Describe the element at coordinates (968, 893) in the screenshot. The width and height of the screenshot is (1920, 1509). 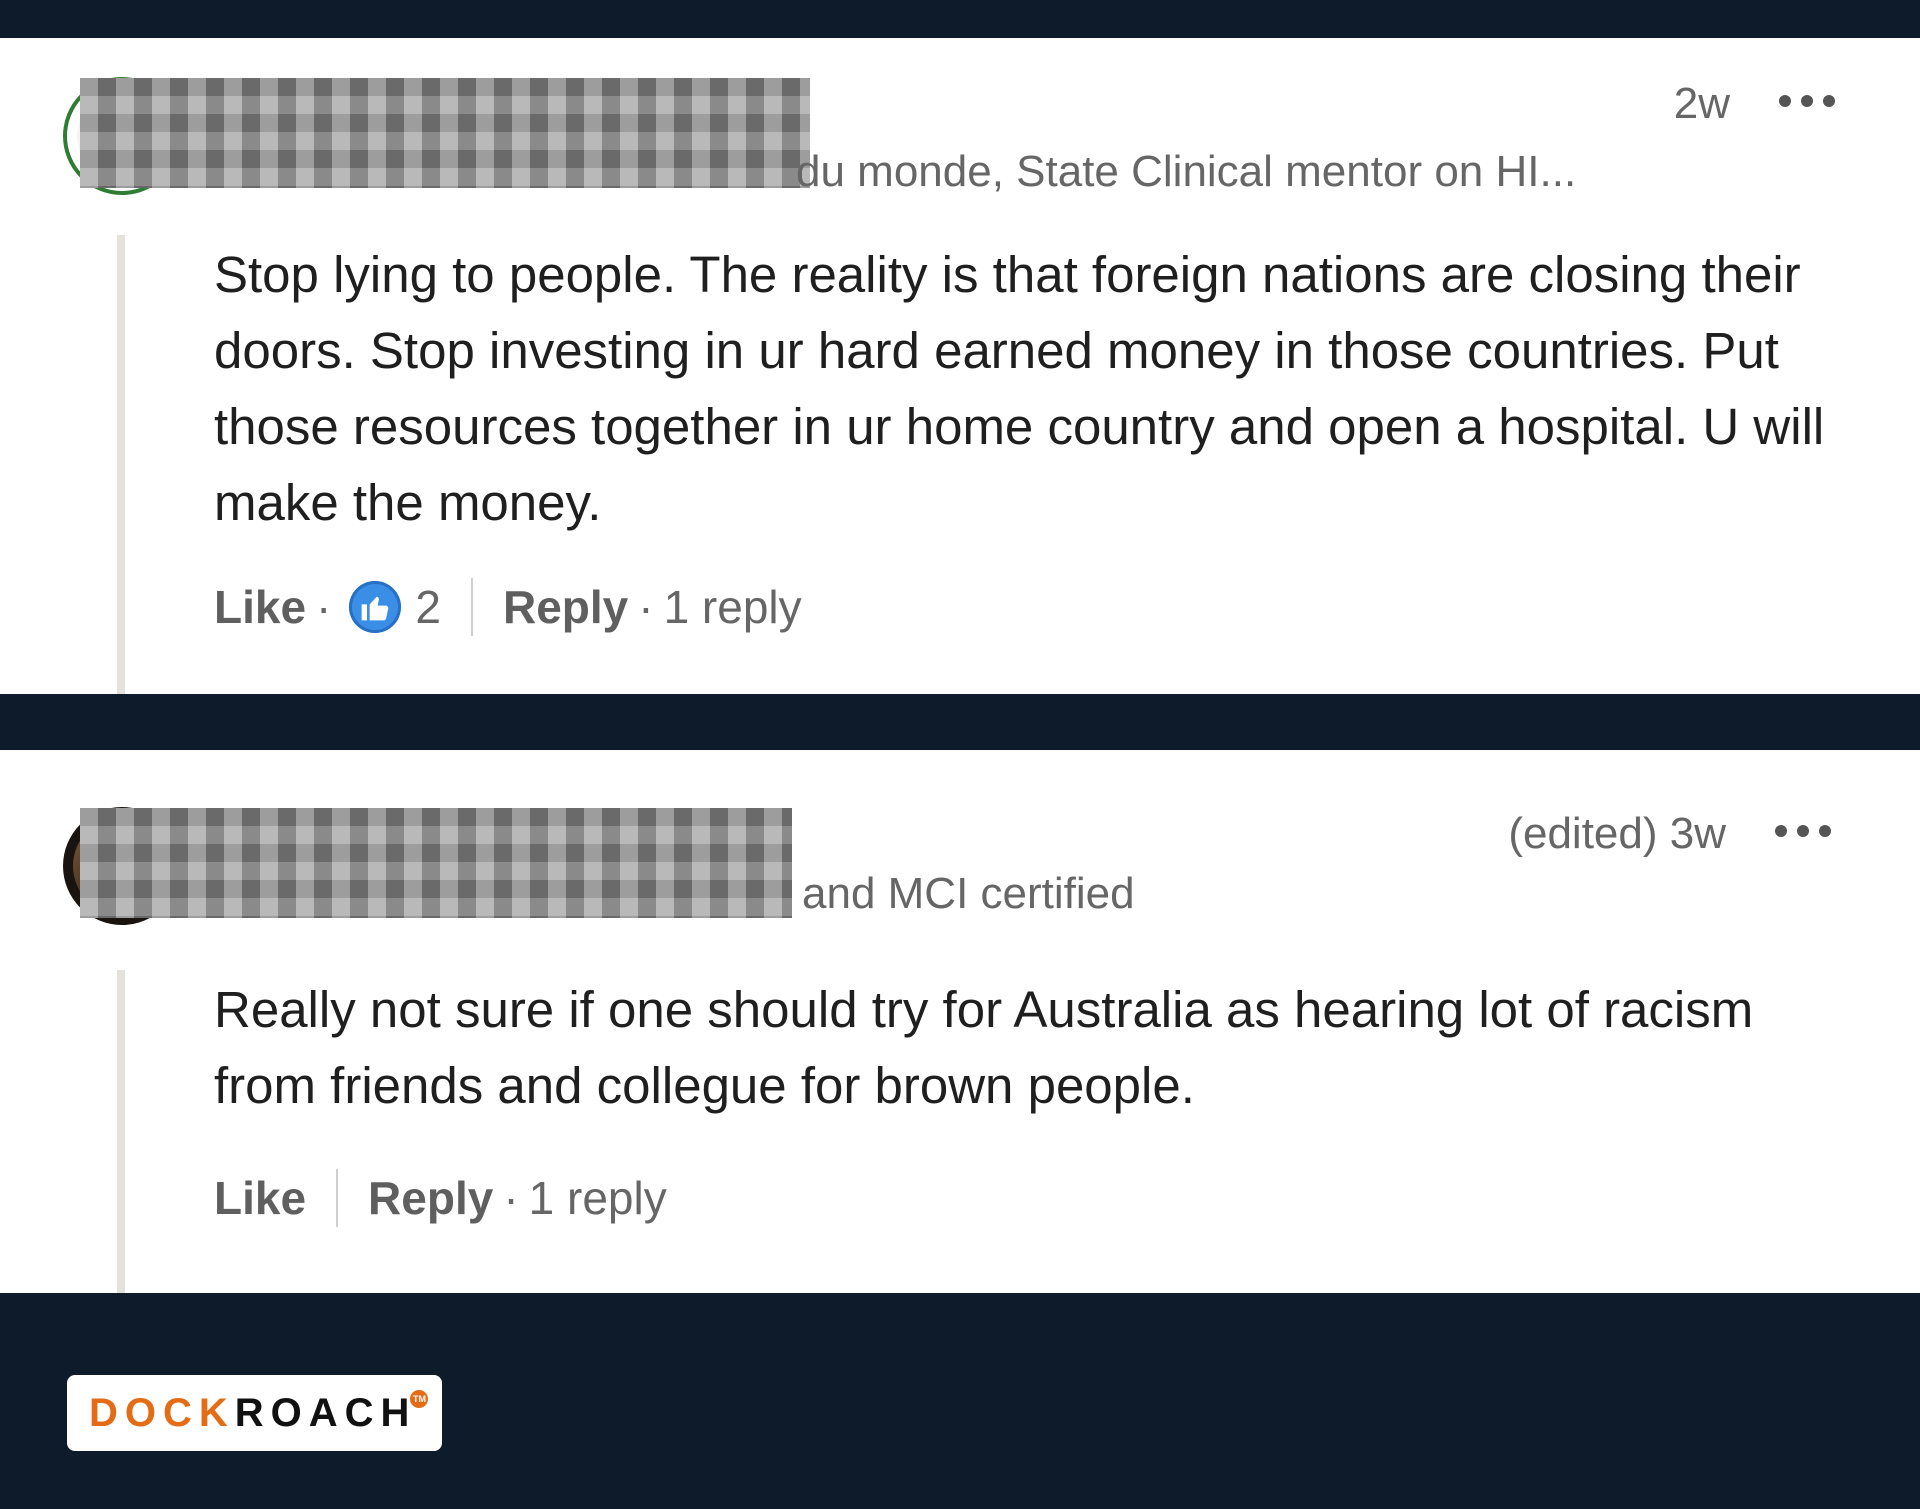
I see `author-headline: and MCI certified` at that location.